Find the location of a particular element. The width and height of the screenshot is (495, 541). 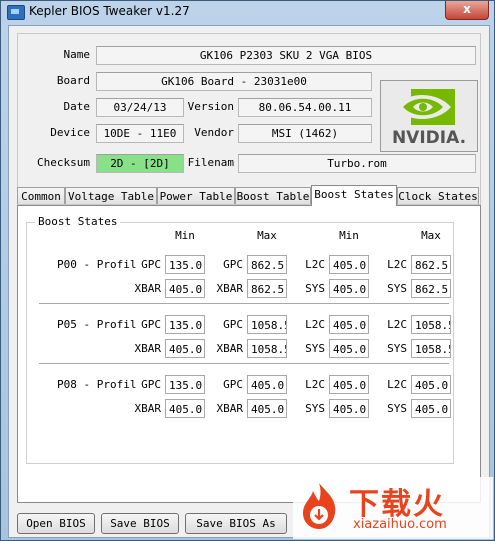

name-field: GK106 P2303 SKU 2 VGA BIOS is located at coordinates (286, 55).